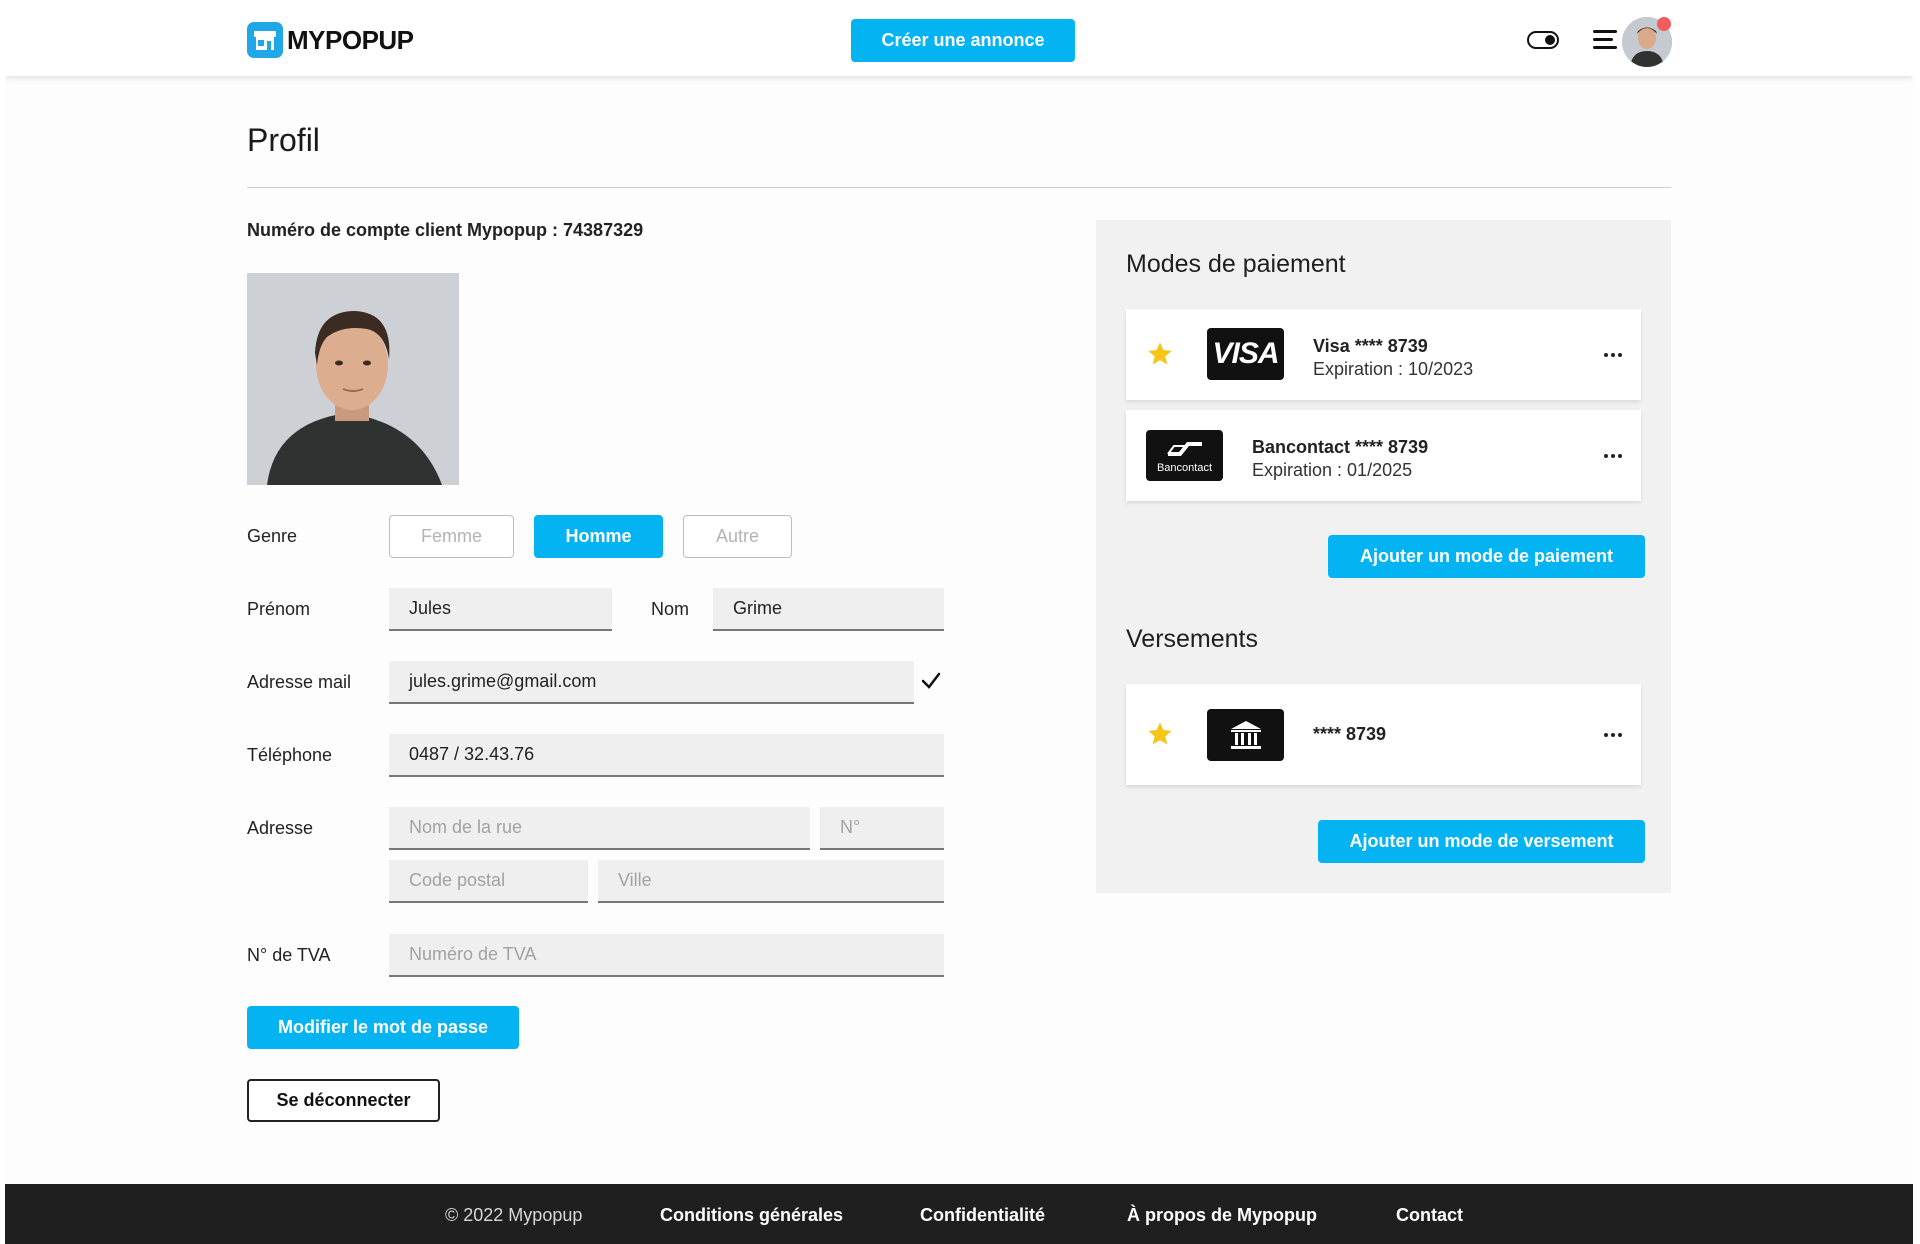 This screenshot has height=1244, width=1920. Describe the element at coordinates (737, 536) in the screenshot. I see `gender-option-autre: Autre` at that location.